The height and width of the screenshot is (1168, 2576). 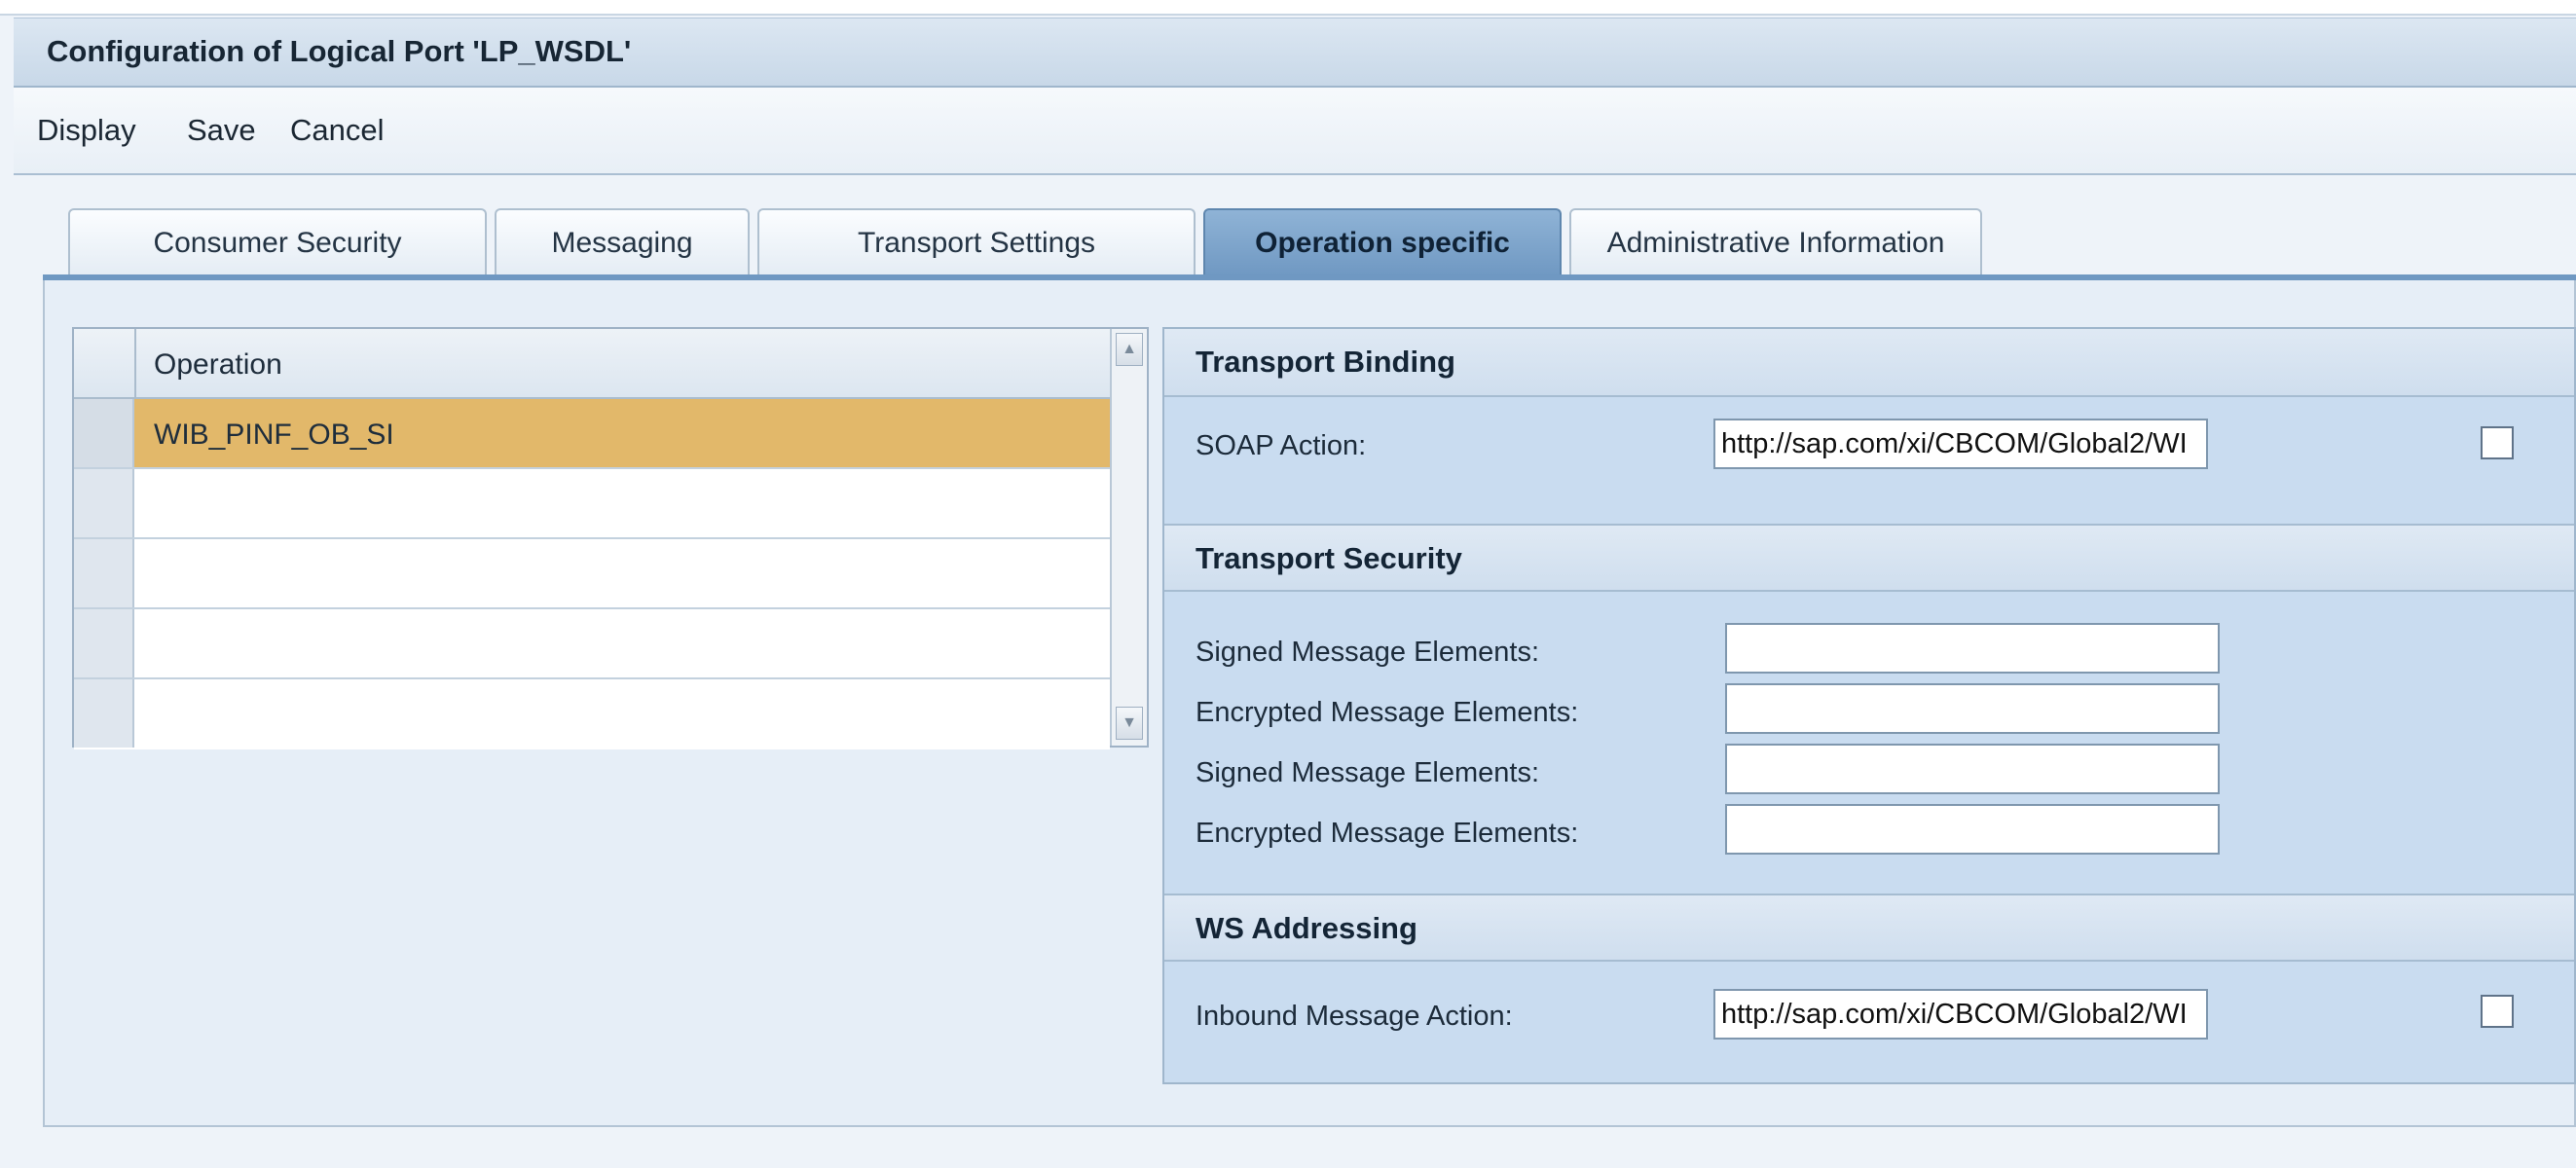 I want to click on section-header-transport-binding: Transport Binding, so click(x=1869, y=363).